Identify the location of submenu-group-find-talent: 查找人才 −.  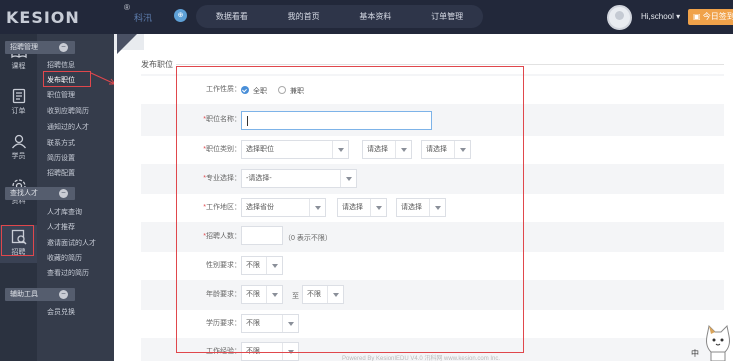
(40, 193).